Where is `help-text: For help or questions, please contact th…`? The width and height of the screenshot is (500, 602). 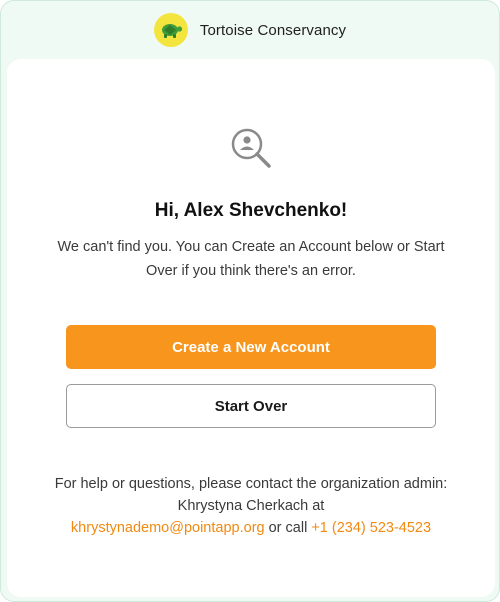 help-text: For help or questions, please contact th… is located at coordinates (251, 506).